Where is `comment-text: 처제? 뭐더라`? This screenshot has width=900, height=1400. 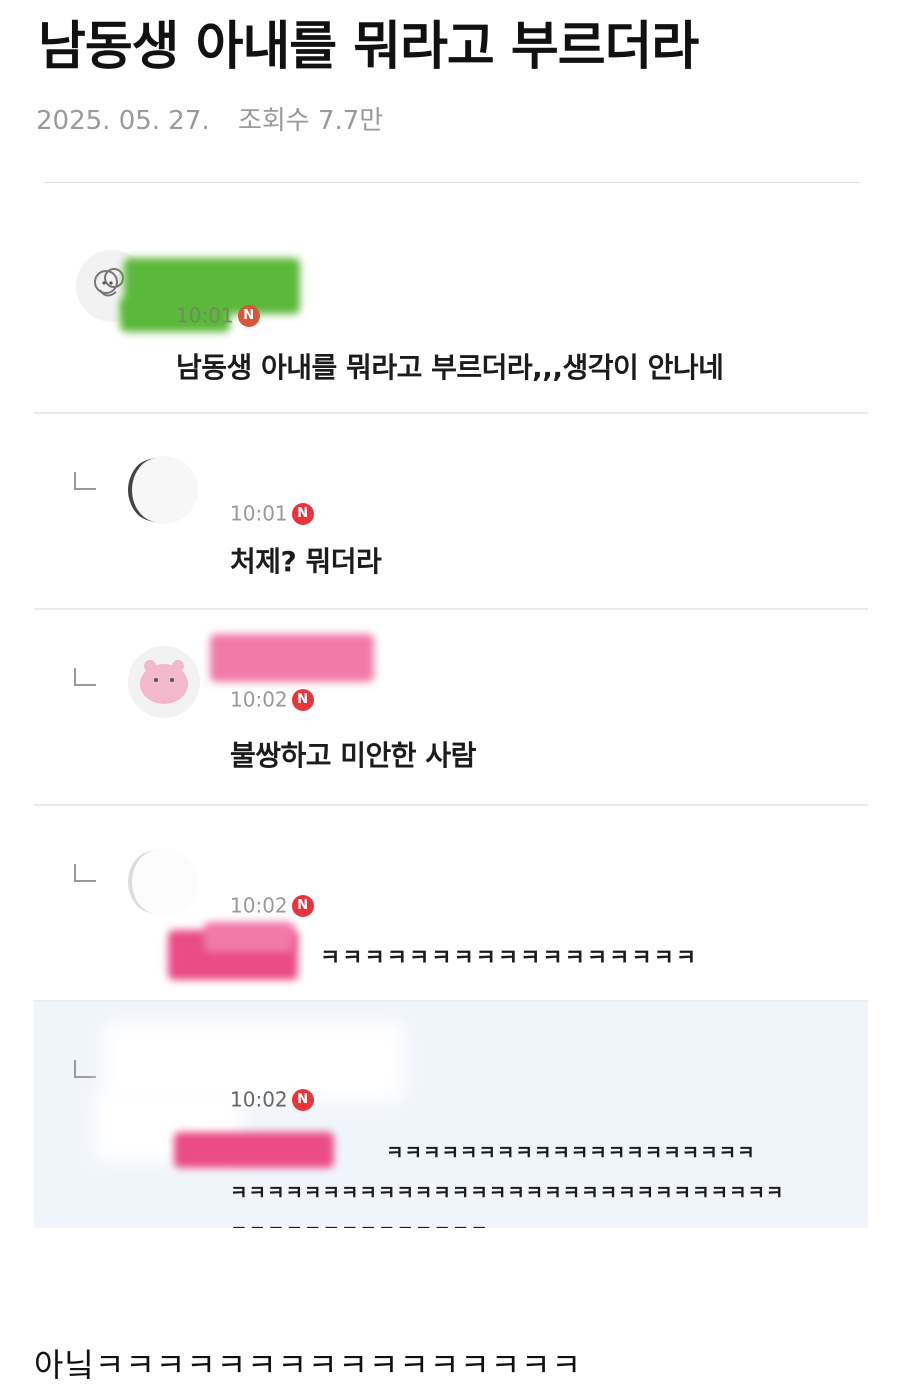 comment-text: 처제? 뭐더라 is located at coordinates (306, 561).